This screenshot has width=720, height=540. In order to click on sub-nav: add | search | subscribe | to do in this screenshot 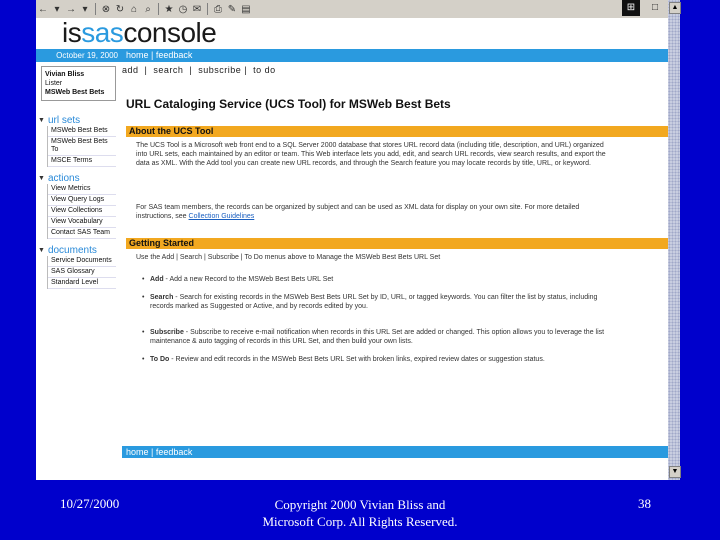, I will do `click(199, 70)`.